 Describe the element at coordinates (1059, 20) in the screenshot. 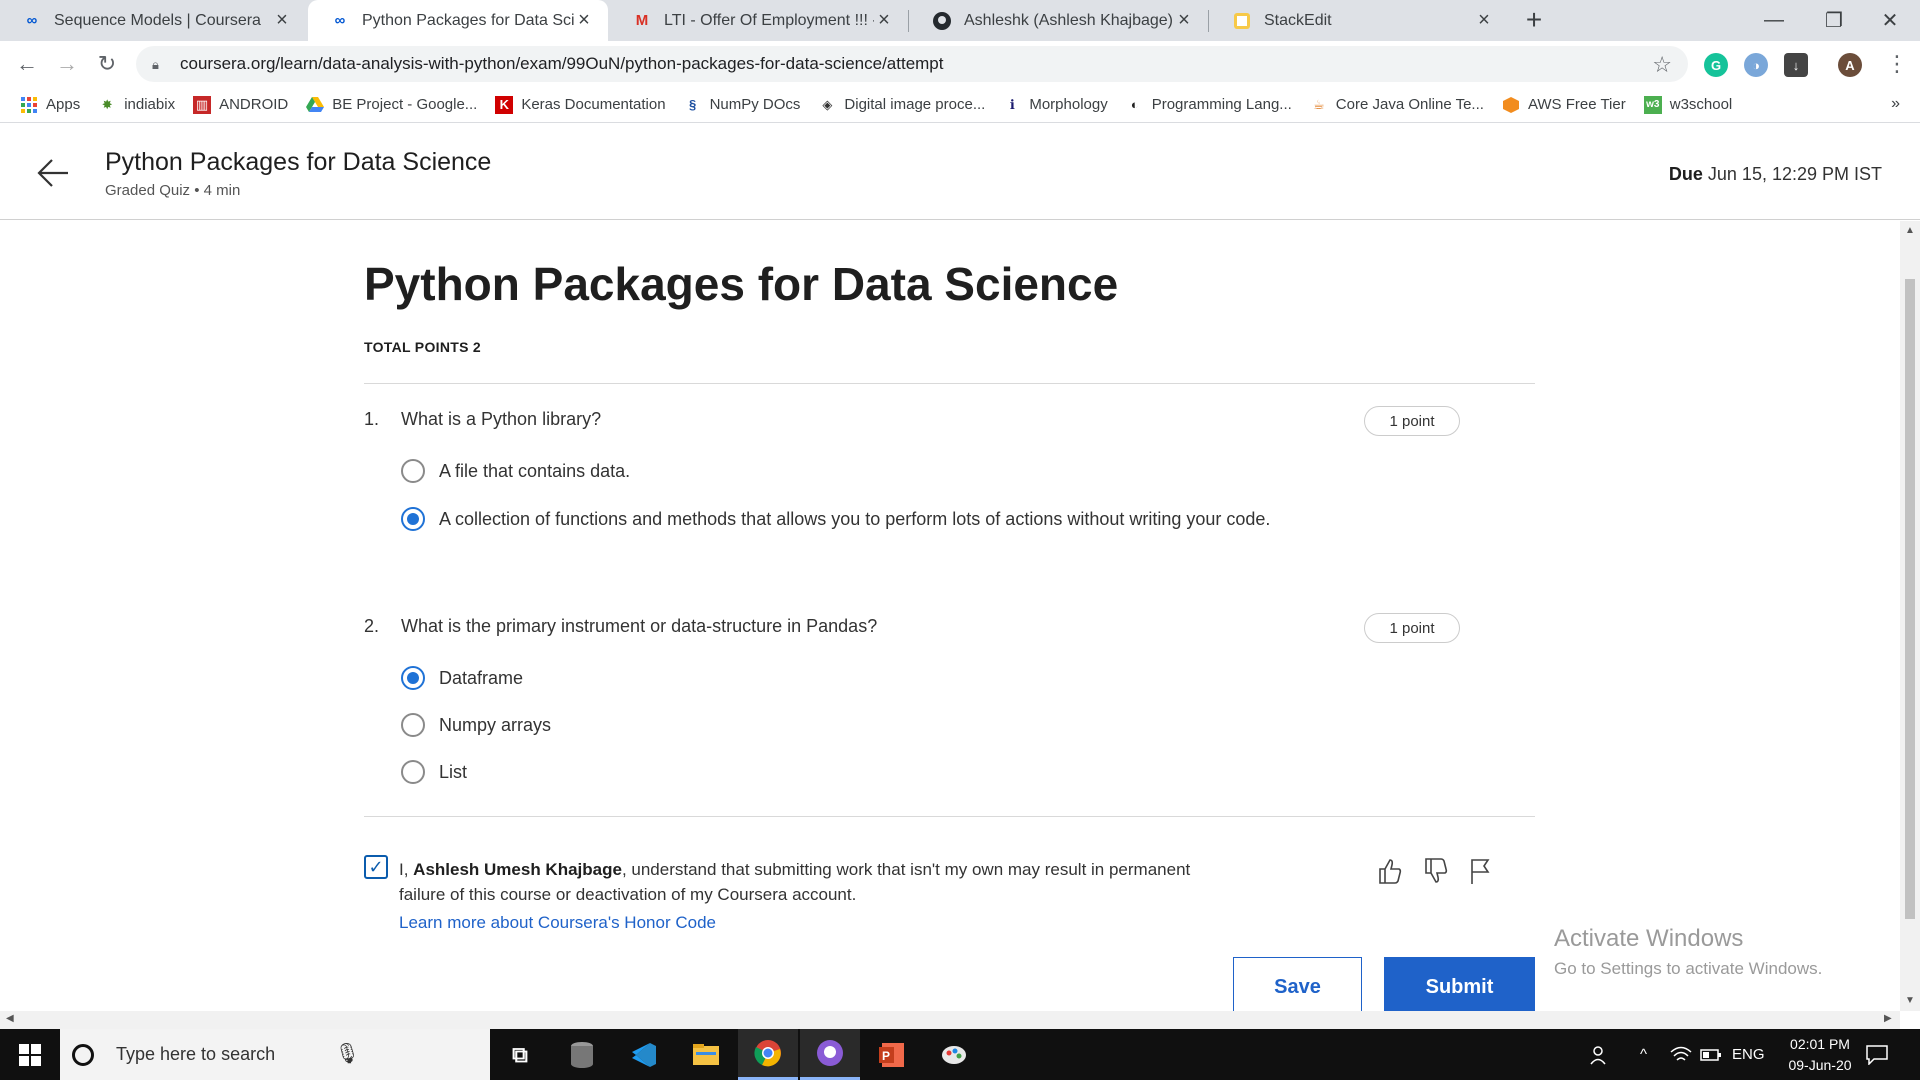

I see `tab-github: Ashleshk (Ashlesh Khajbage) ×` at that location.